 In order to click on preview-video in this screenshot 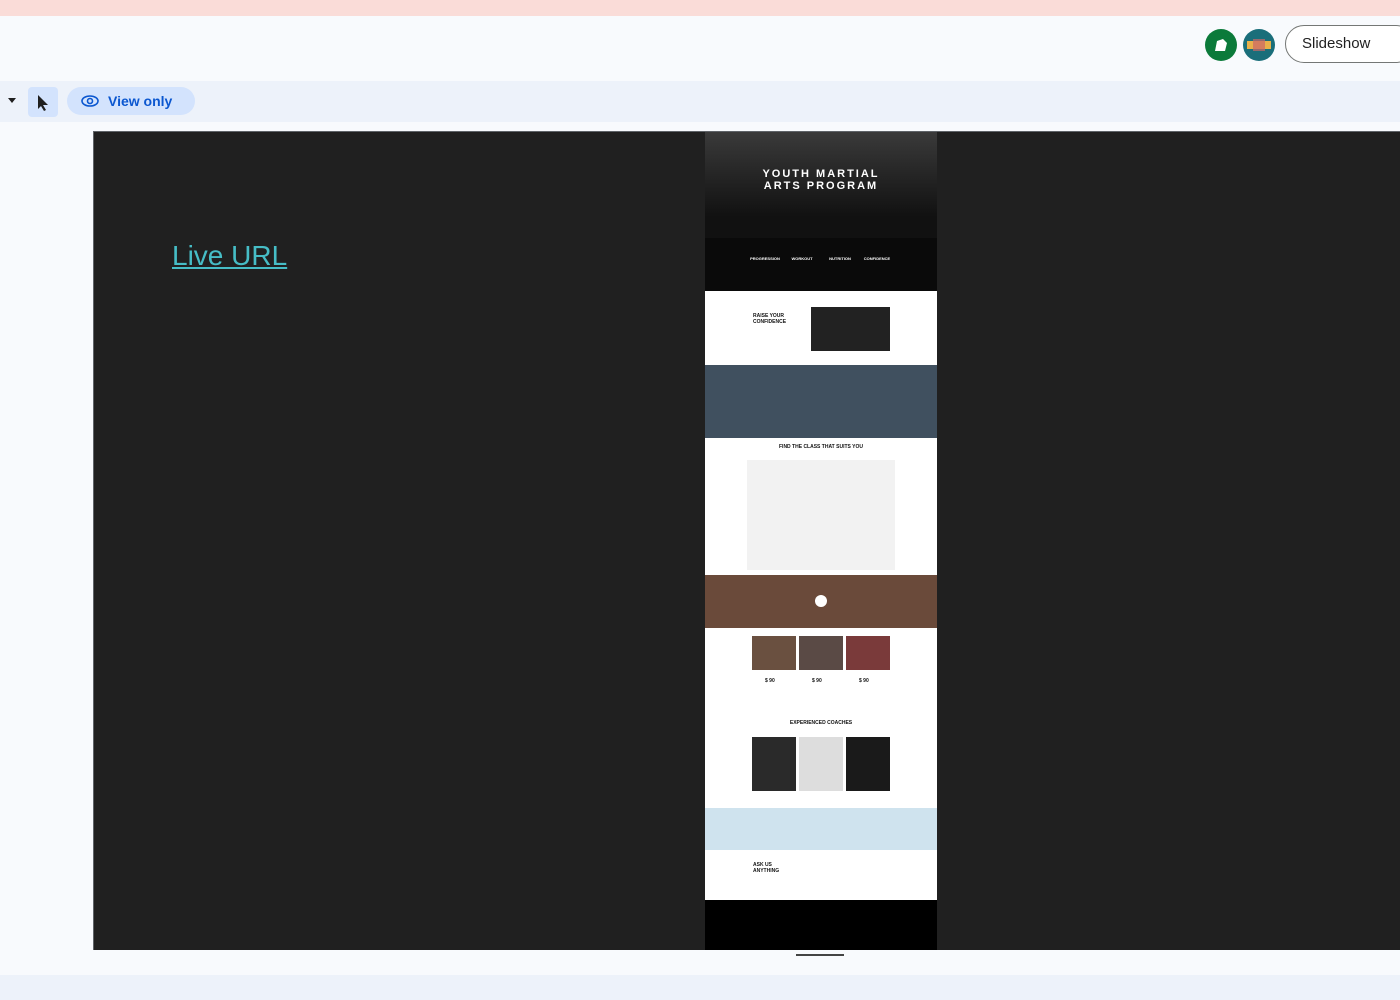, I will do `click(821, 601)`.